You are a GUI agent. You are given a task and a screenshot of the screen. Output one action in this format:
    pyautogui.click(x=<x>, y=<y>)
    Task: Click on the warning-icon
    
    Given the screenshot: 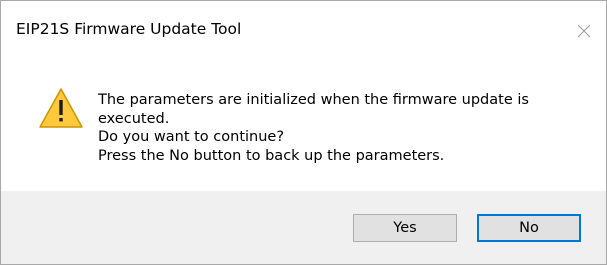 What is the action you would take?
    pyautogui.click(x=61, y=108)
    